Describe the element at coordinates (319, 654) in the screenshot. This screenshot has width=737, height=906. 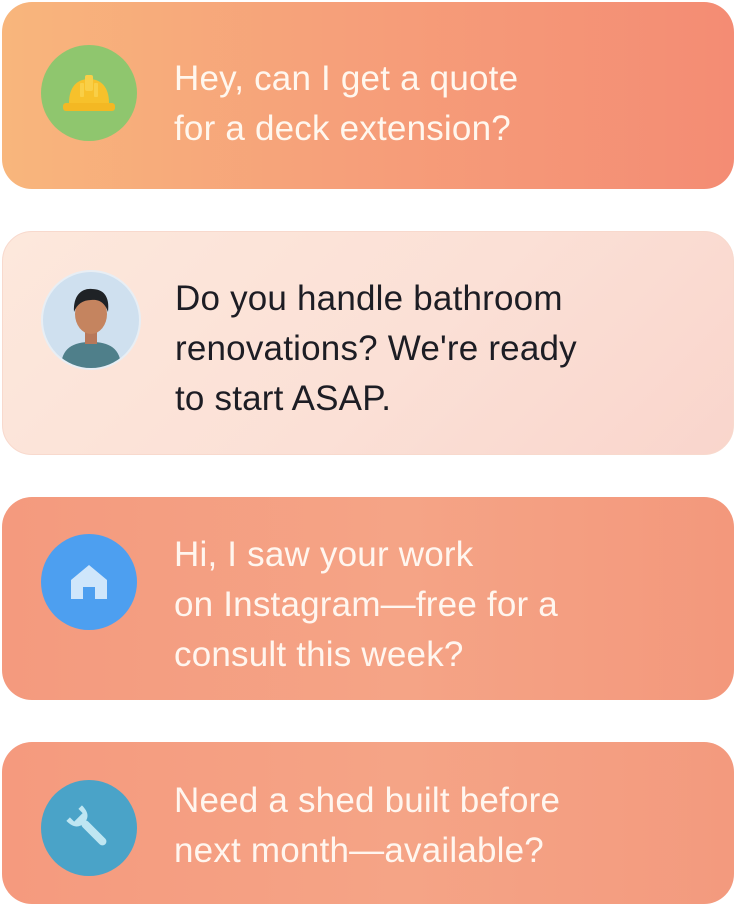
I see `message-line: consult this week?` at that location.